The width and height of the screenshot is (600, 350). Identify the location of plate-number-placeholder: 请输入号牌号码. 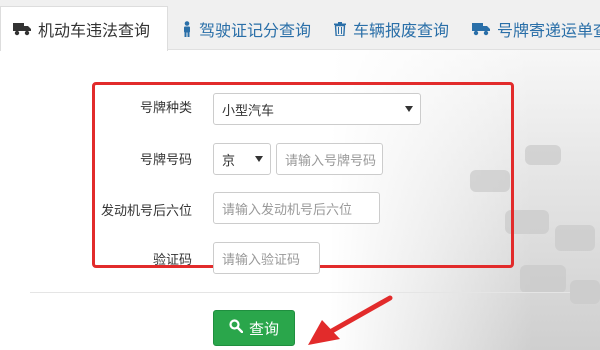
(331, 161).